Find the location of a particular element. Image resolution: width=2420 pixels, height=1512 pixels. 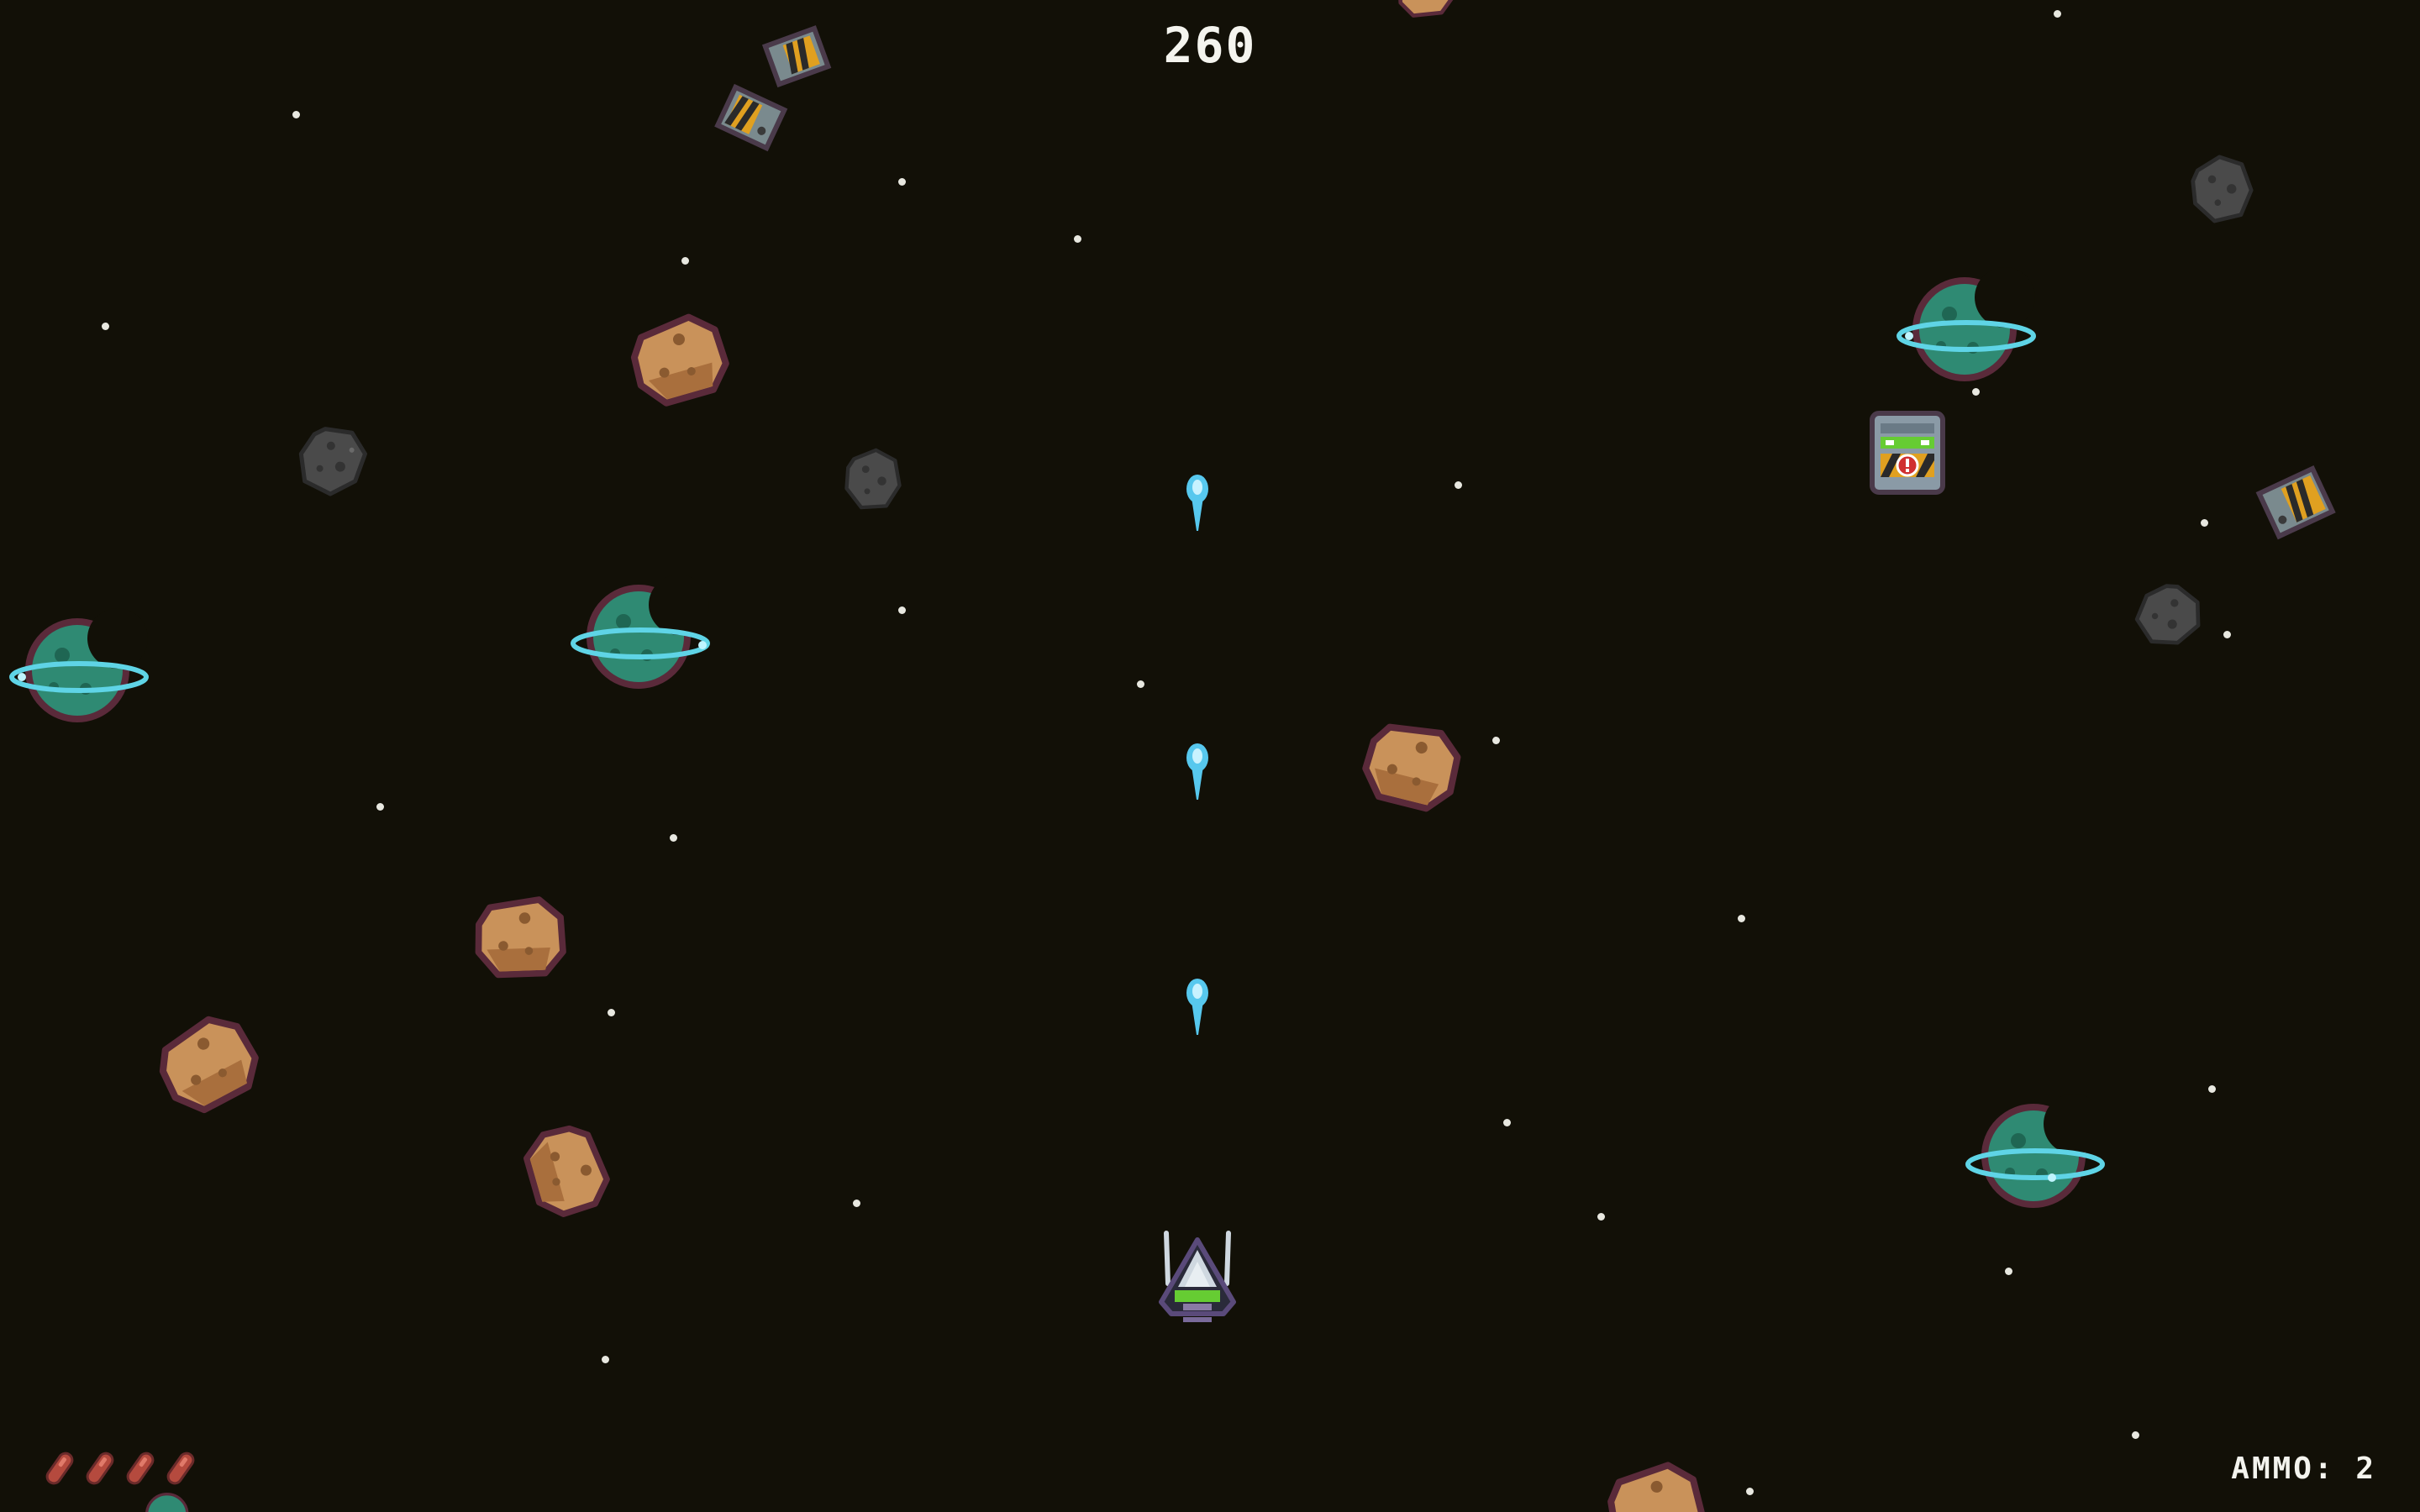

lives-indicator is located at coordinates (120, 1468).